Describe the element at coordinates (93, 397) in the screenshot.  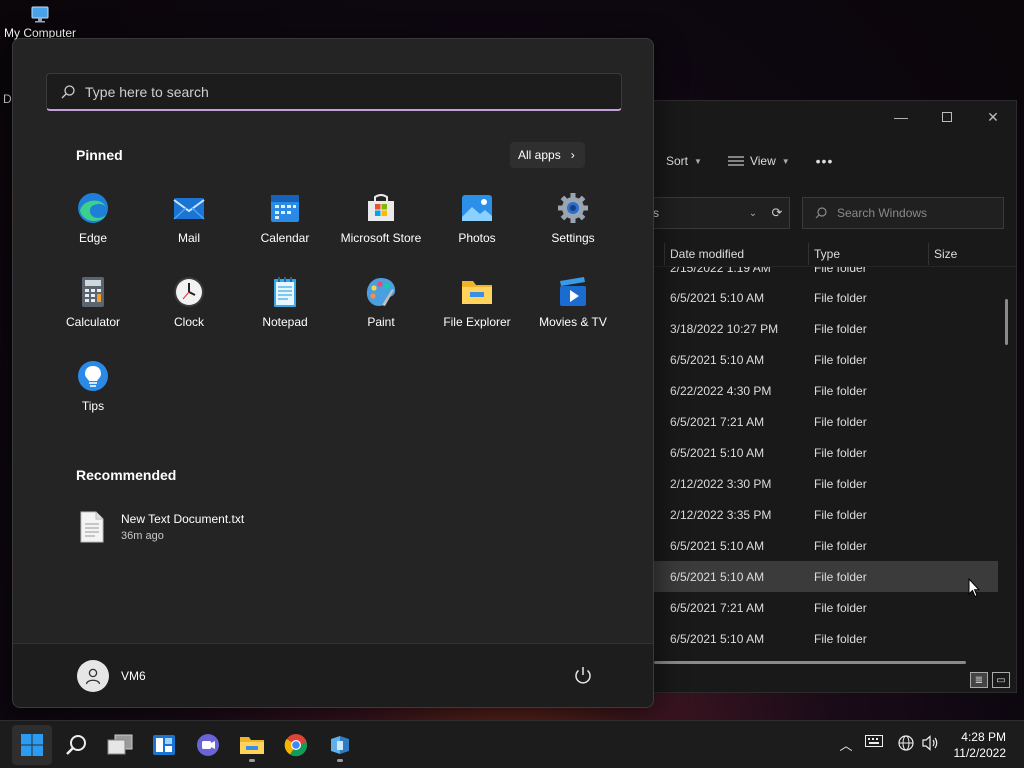
I see `pinned-app-tips: Tips` at that location.